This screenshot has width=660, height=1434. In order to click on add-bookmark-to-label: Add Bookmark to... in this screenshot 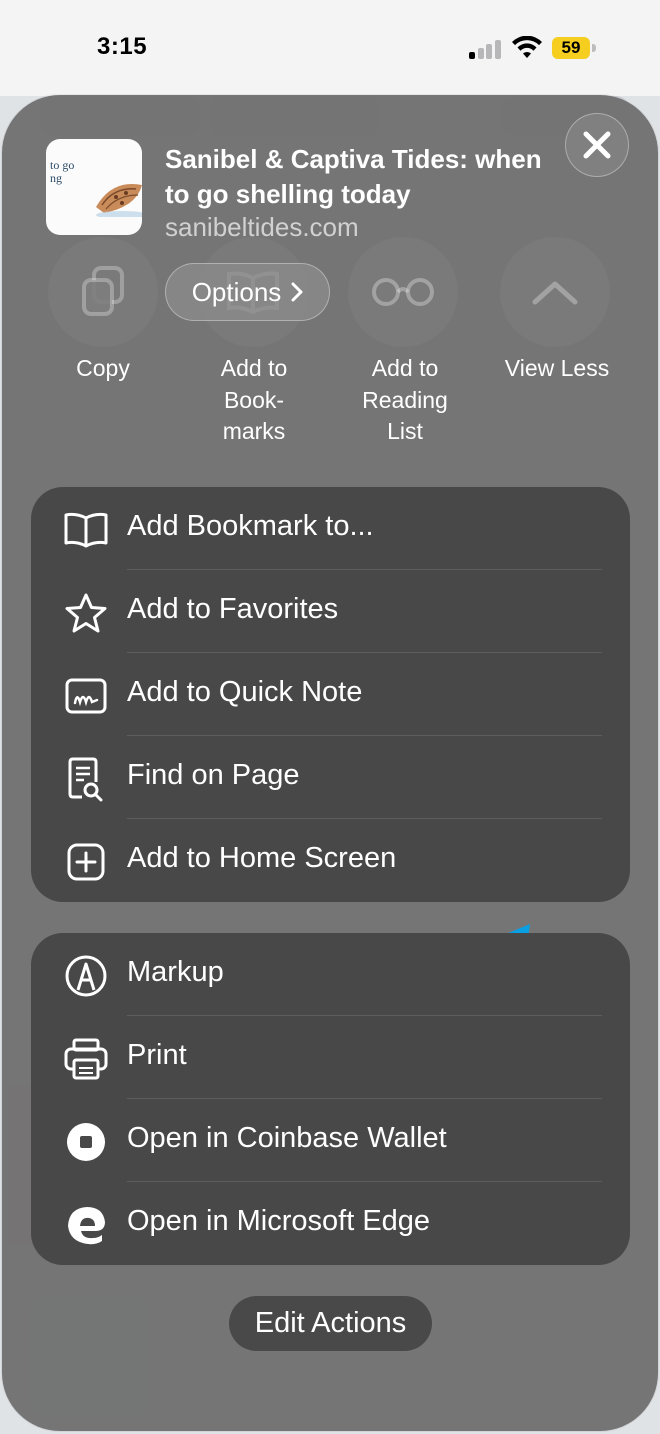, I will do `click(250, 526)`.